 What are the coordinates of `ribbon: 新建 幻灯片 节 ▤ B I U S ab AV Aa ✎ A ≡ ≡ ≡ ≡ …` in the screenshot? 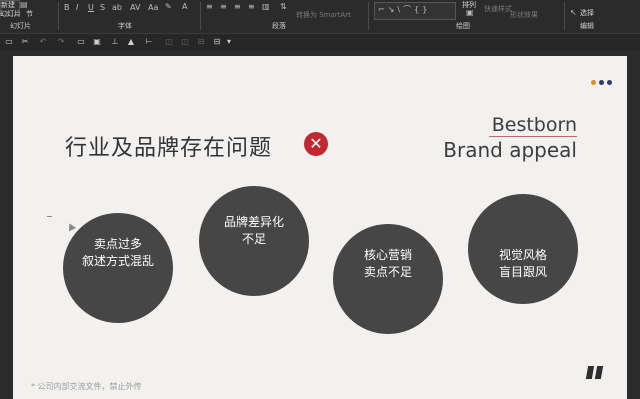 It's located at (320, 16).